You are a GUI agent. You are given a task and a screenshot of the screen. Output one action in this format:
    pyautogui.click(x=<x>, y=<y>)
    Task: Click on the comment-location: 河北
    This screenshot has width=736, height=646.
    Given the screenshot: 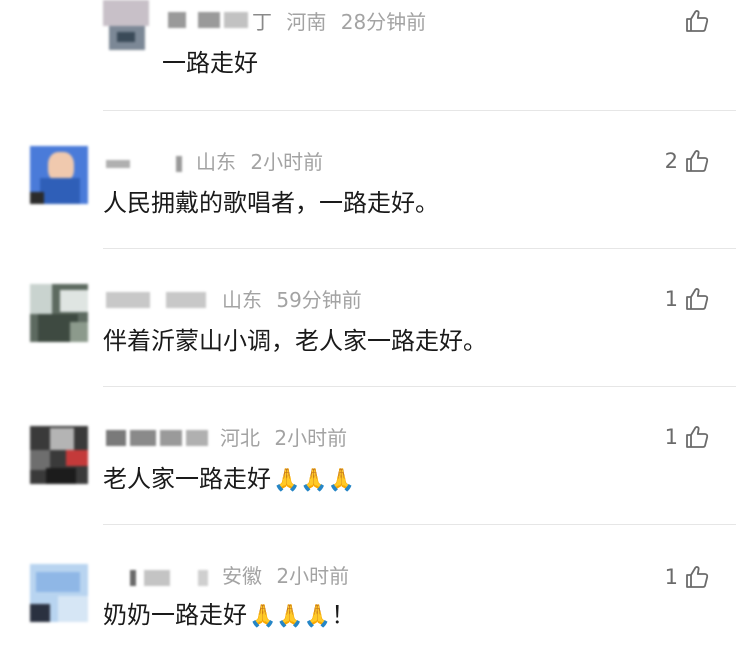 What is the action you would take?
    pyautogui.click(x=240, y=438)
    